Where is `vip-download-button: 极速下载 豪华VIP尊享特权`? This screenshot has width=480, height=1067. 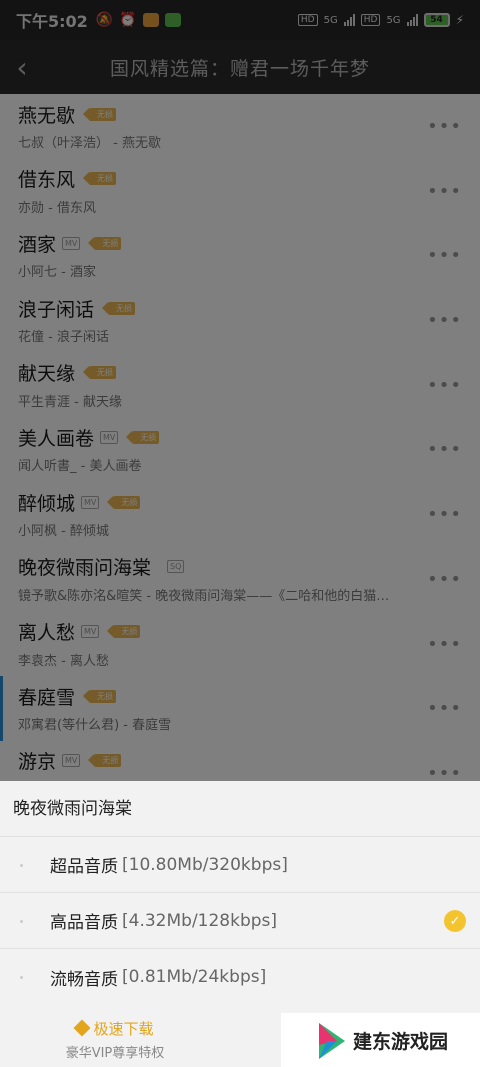 vip-download-button: 极速下载 豪华VIP尊享特权 is located at coordinates (115, 1039).